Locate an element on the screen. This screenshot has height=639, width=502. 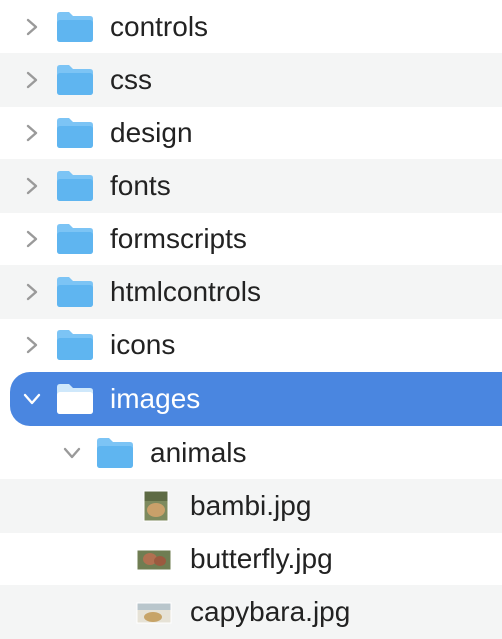
tree-row-capybara-jpg: capybara.jpg is located at coordinates (251, 612).